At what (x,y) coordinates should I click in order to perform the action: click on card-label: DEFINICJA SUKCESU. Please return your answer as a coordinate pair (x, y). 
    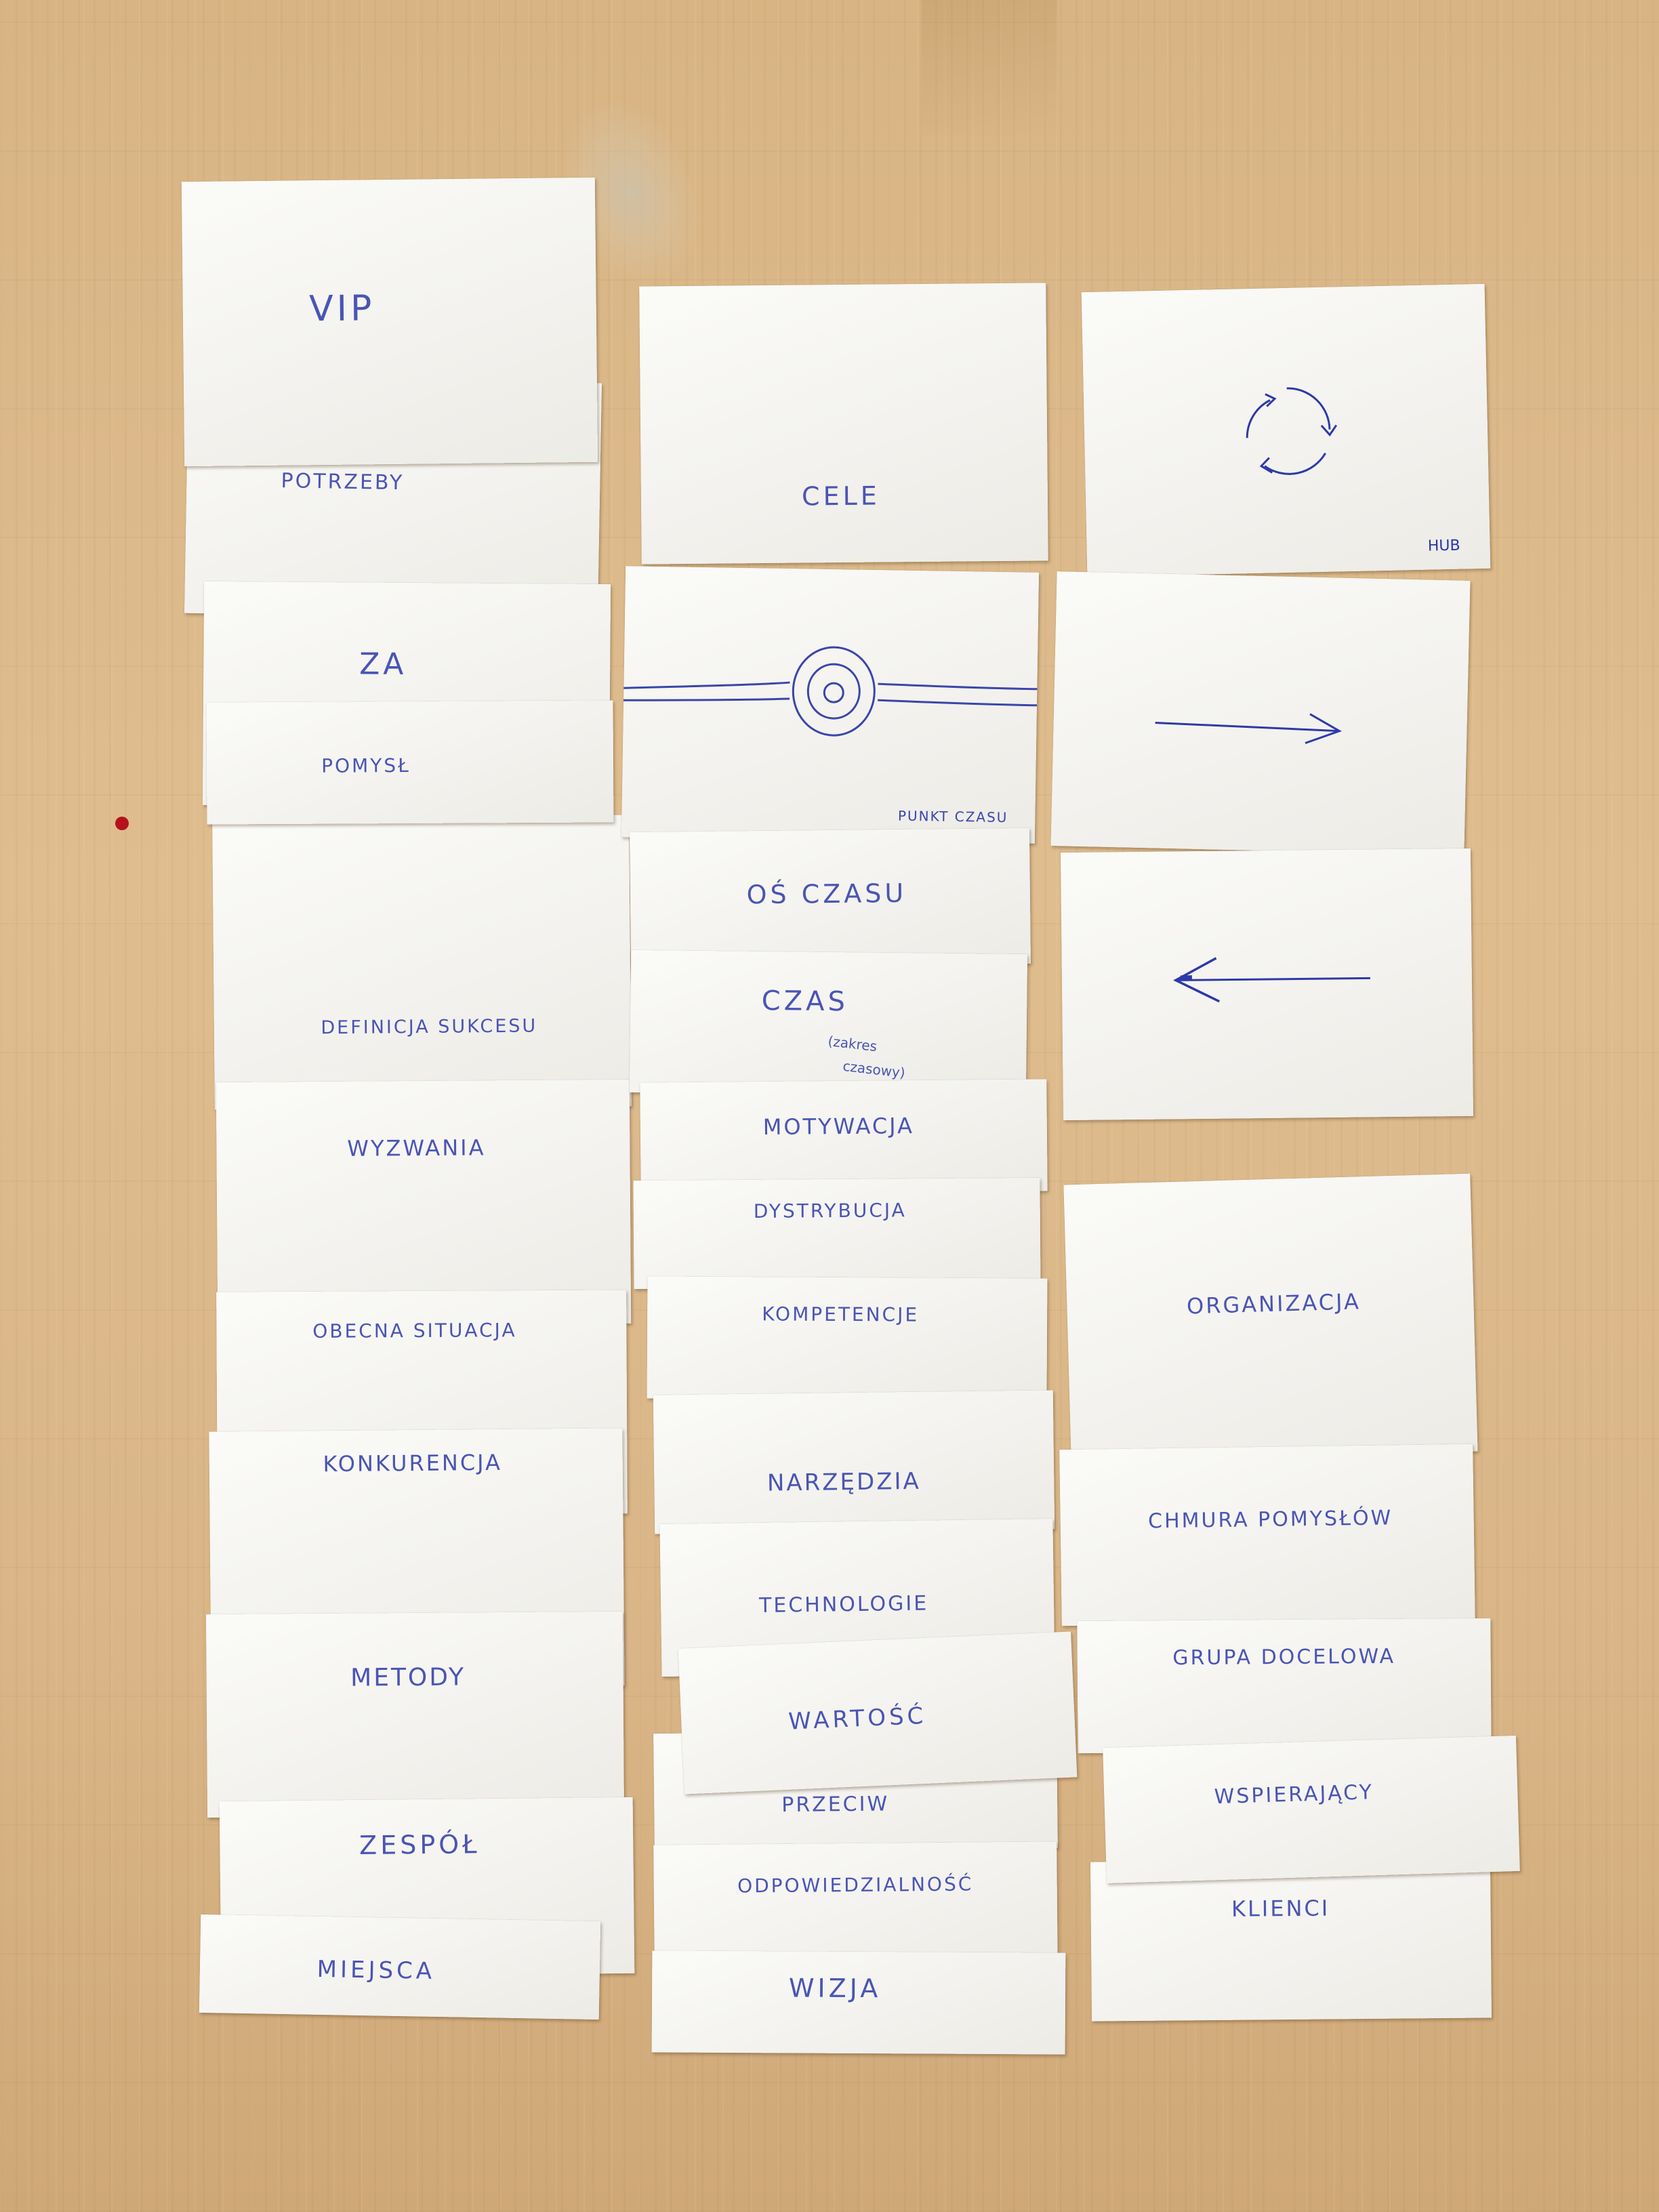
    Looking at the image, I should click on (429, 1027).